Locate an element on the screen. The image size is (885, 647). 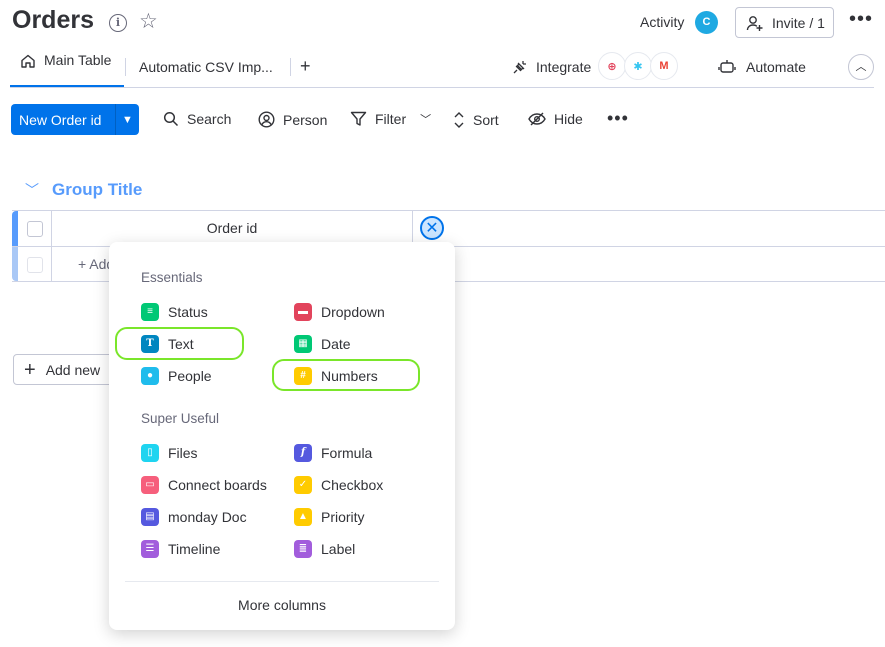
more-columns-button: More columns is located at coordinates (282, 605).